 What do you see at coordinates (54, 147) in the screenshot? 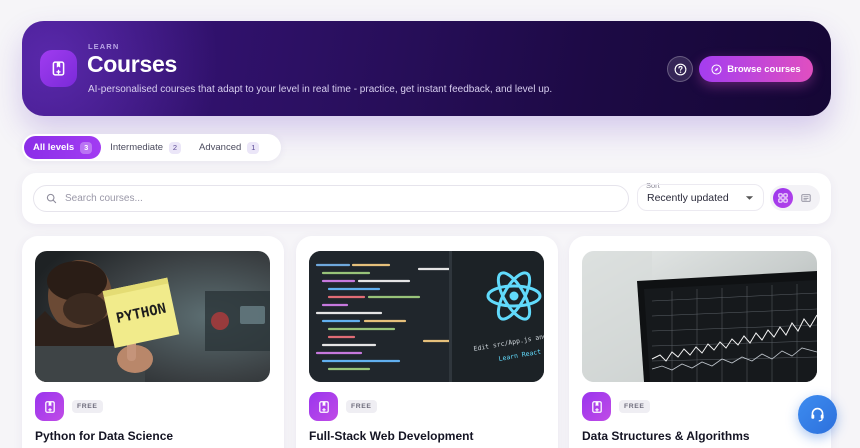
I see `tab-label: All levels` at bounding box center [54, 147].